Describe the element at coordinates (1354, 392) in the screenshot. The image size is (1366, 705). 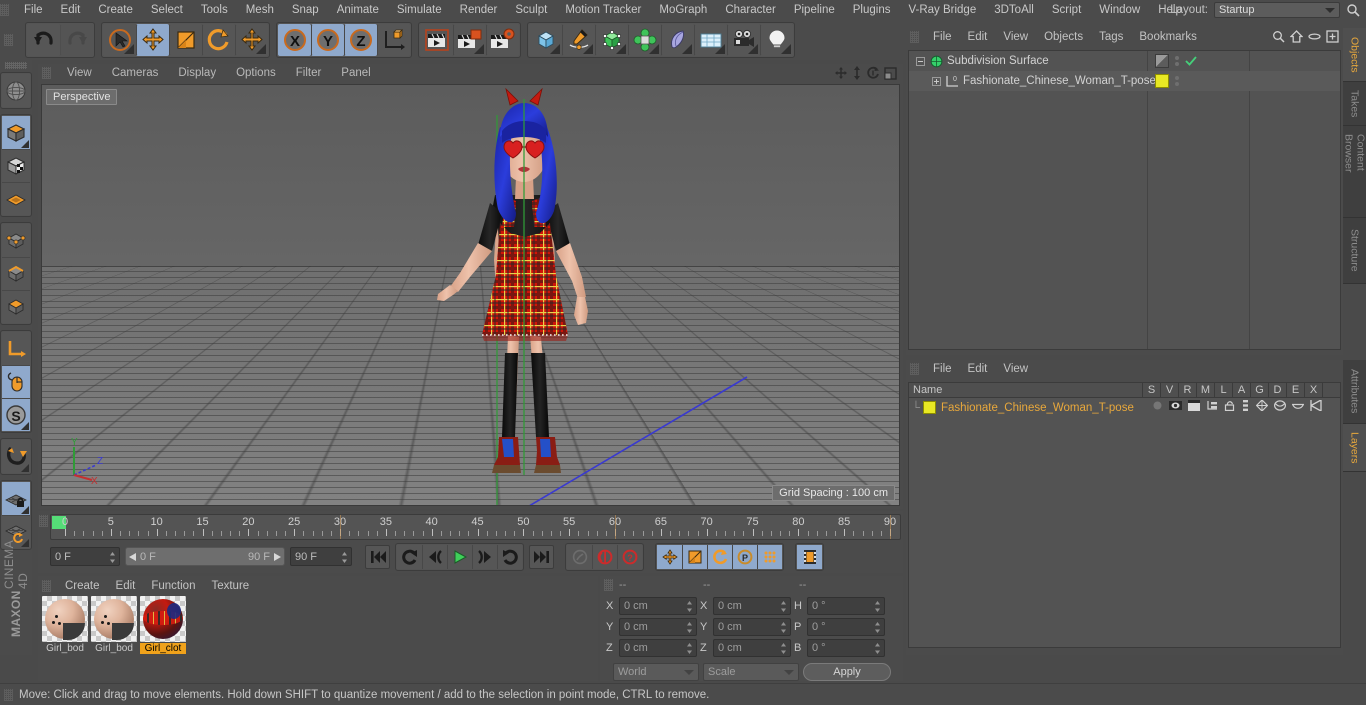
I see `tab-attributes: Attributes` at that location.